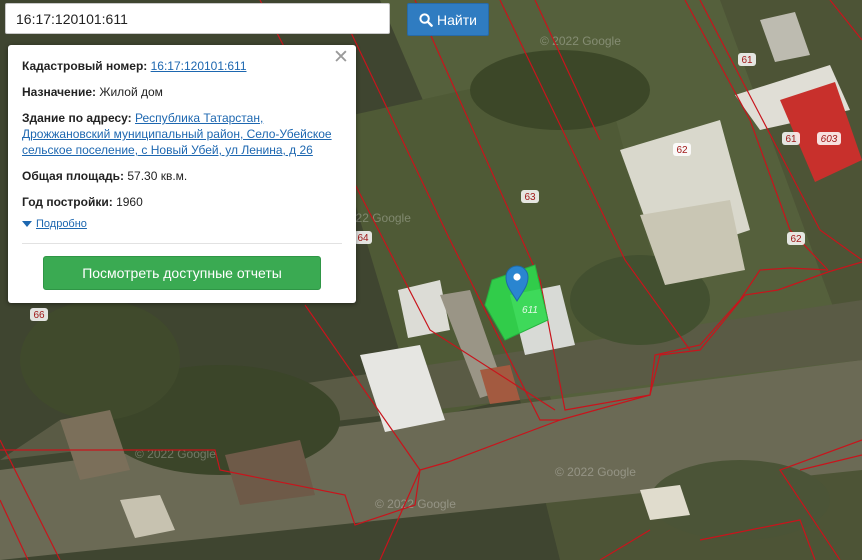  What do you see at coordinates (77, 118) in the screenshot?
I see `address-label: Здание по адресу:` at bounding box center [77, 118].